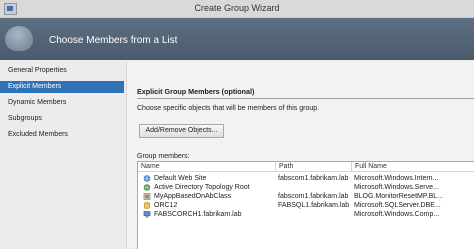  What do you see at coordinates (62, 135) in the screenshot?
I see `step-excluded-members: Excluded Members` at bounding box center [62, 135].